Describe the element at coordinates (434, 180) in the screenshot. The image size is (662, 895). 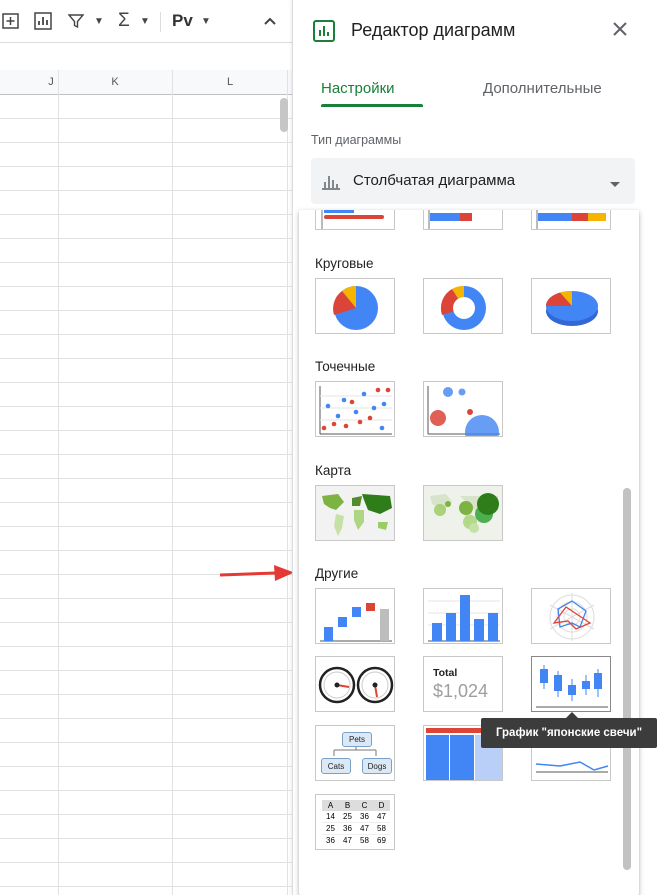
I see `chart-type-value: Столбчатая диаграмма` at that location.